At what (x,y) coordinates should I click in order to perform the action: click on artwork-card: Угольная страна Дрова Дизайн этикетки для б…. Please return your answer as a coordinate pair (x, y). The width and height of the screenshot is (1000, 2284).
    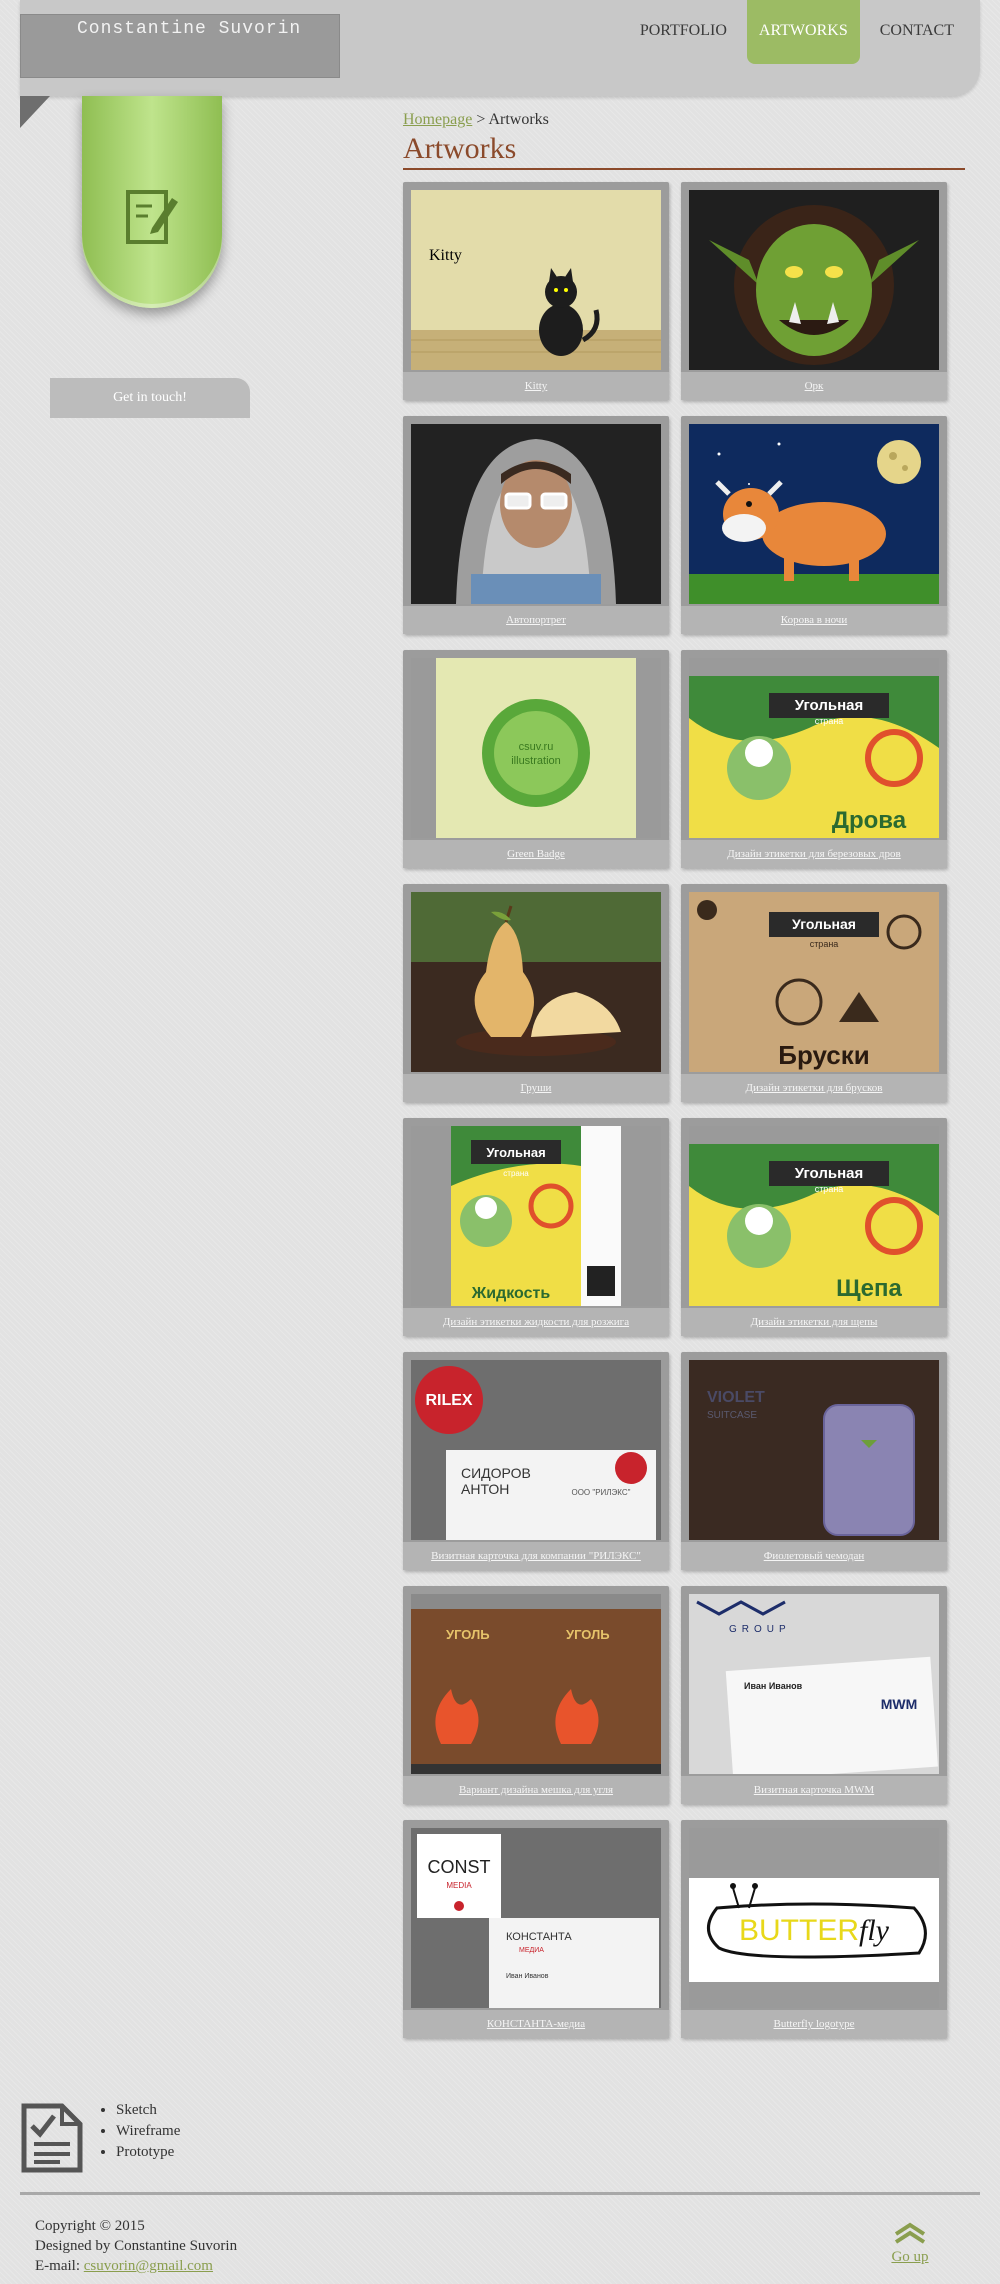
    Looking at the image, I should click on (814, 759).